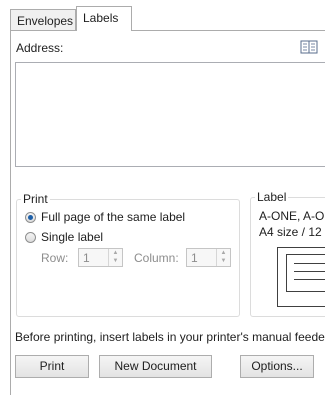  I want to click on single-label-radio: Single label, so click(64, 237).